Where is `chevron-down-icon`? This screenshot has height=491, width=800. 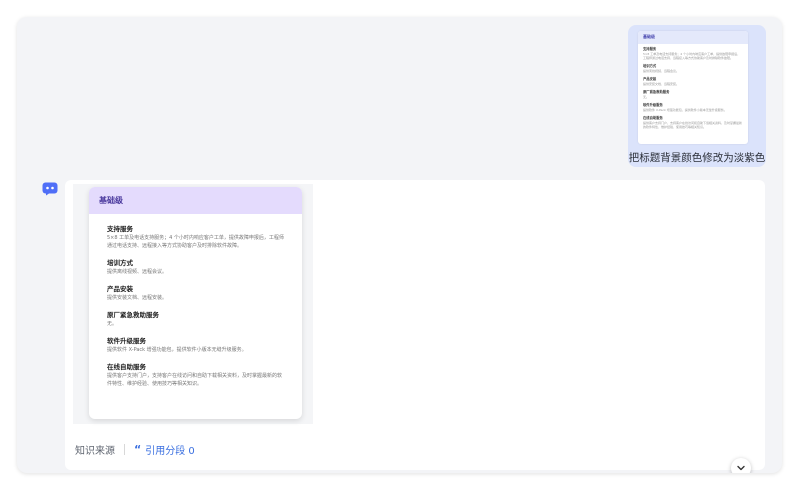 chevron-down-icon is located at coordinates (741, 468).